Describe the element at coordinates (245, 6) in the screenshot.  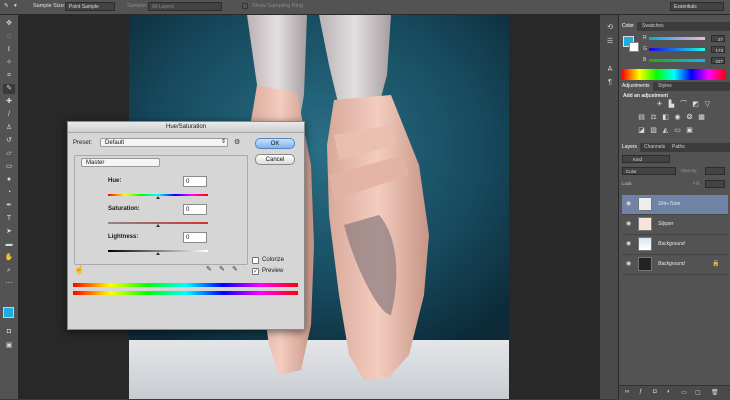
I see `sampling-ring-checkbox` at that location.